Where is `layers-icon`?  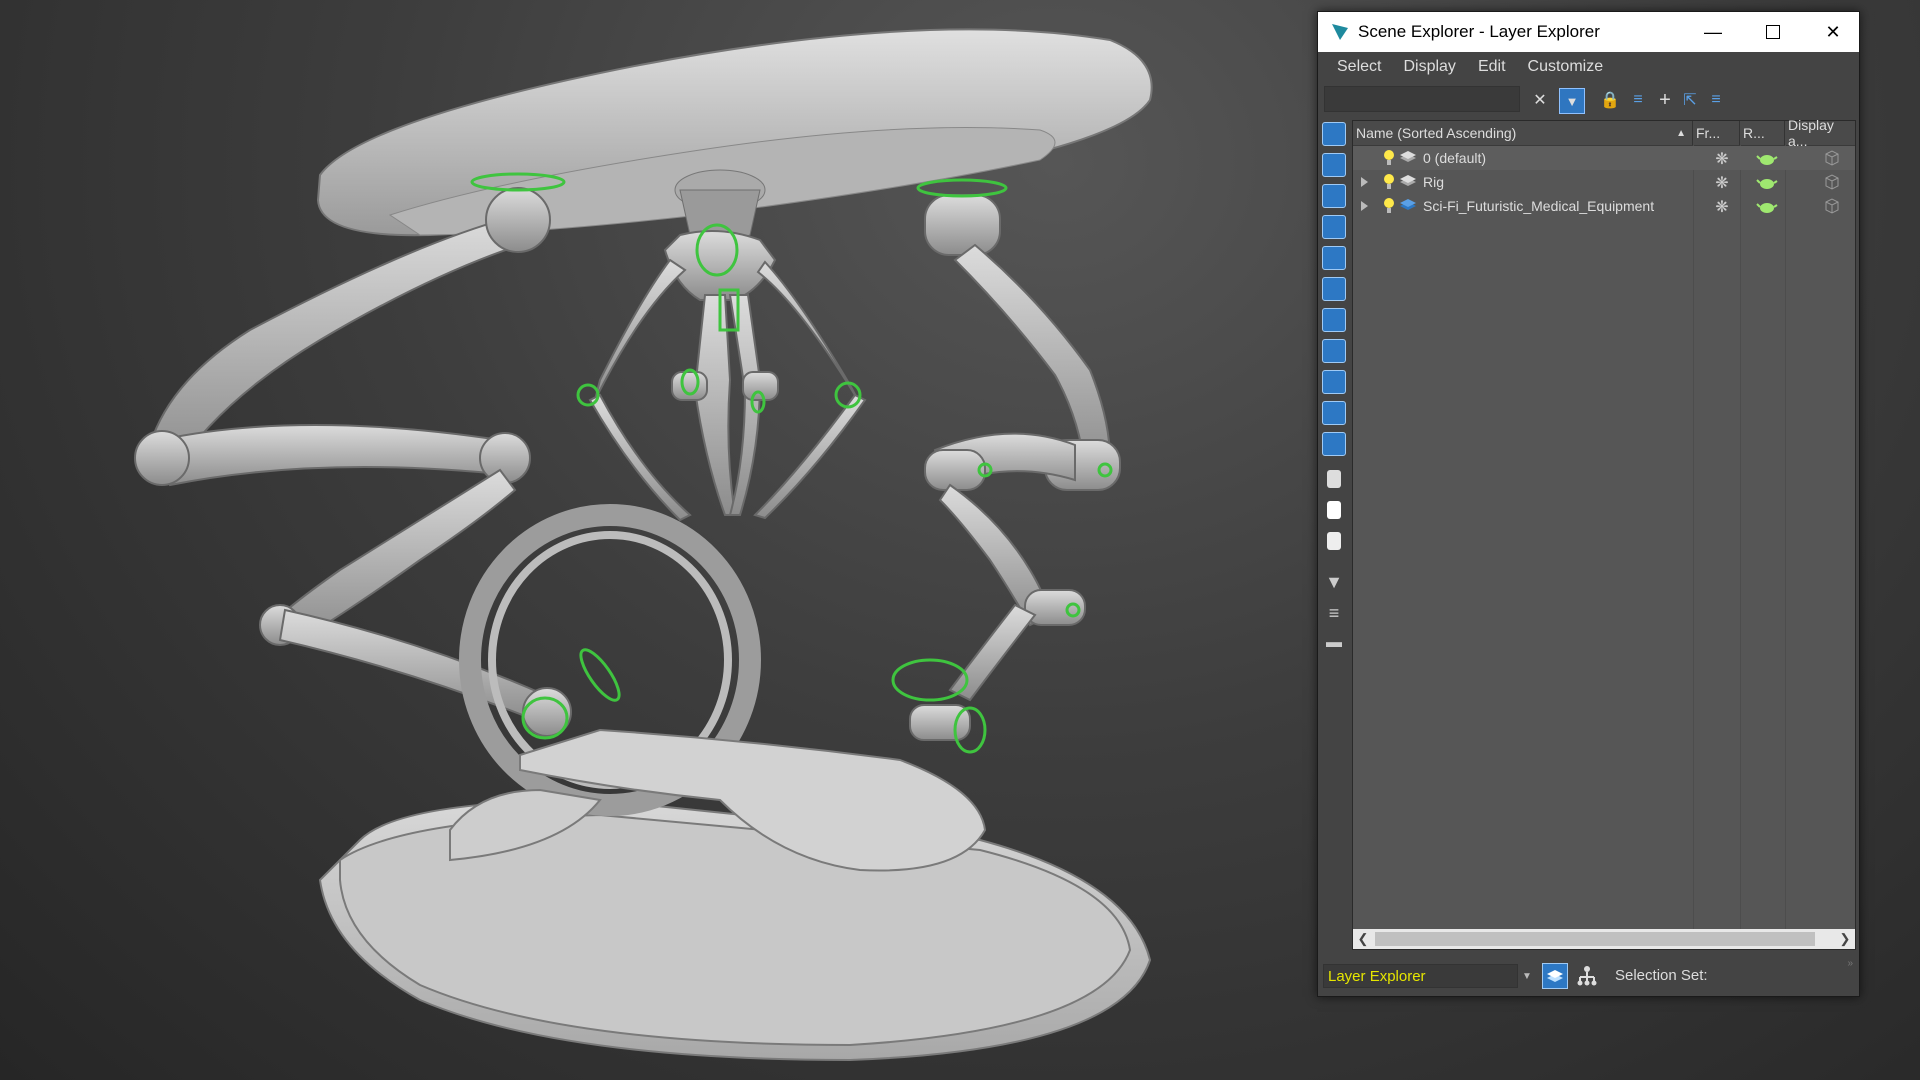
layers-icon is located at coordinates (1555, 976).